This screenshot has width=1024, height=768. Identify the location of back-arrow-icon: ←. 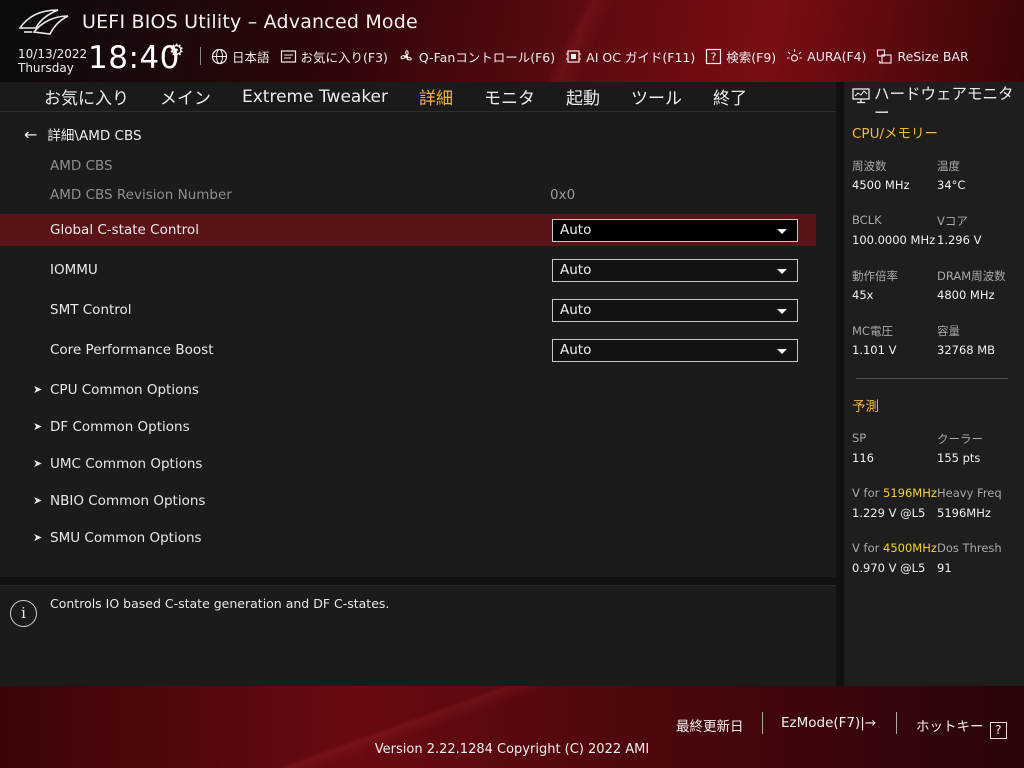
(30, 134).